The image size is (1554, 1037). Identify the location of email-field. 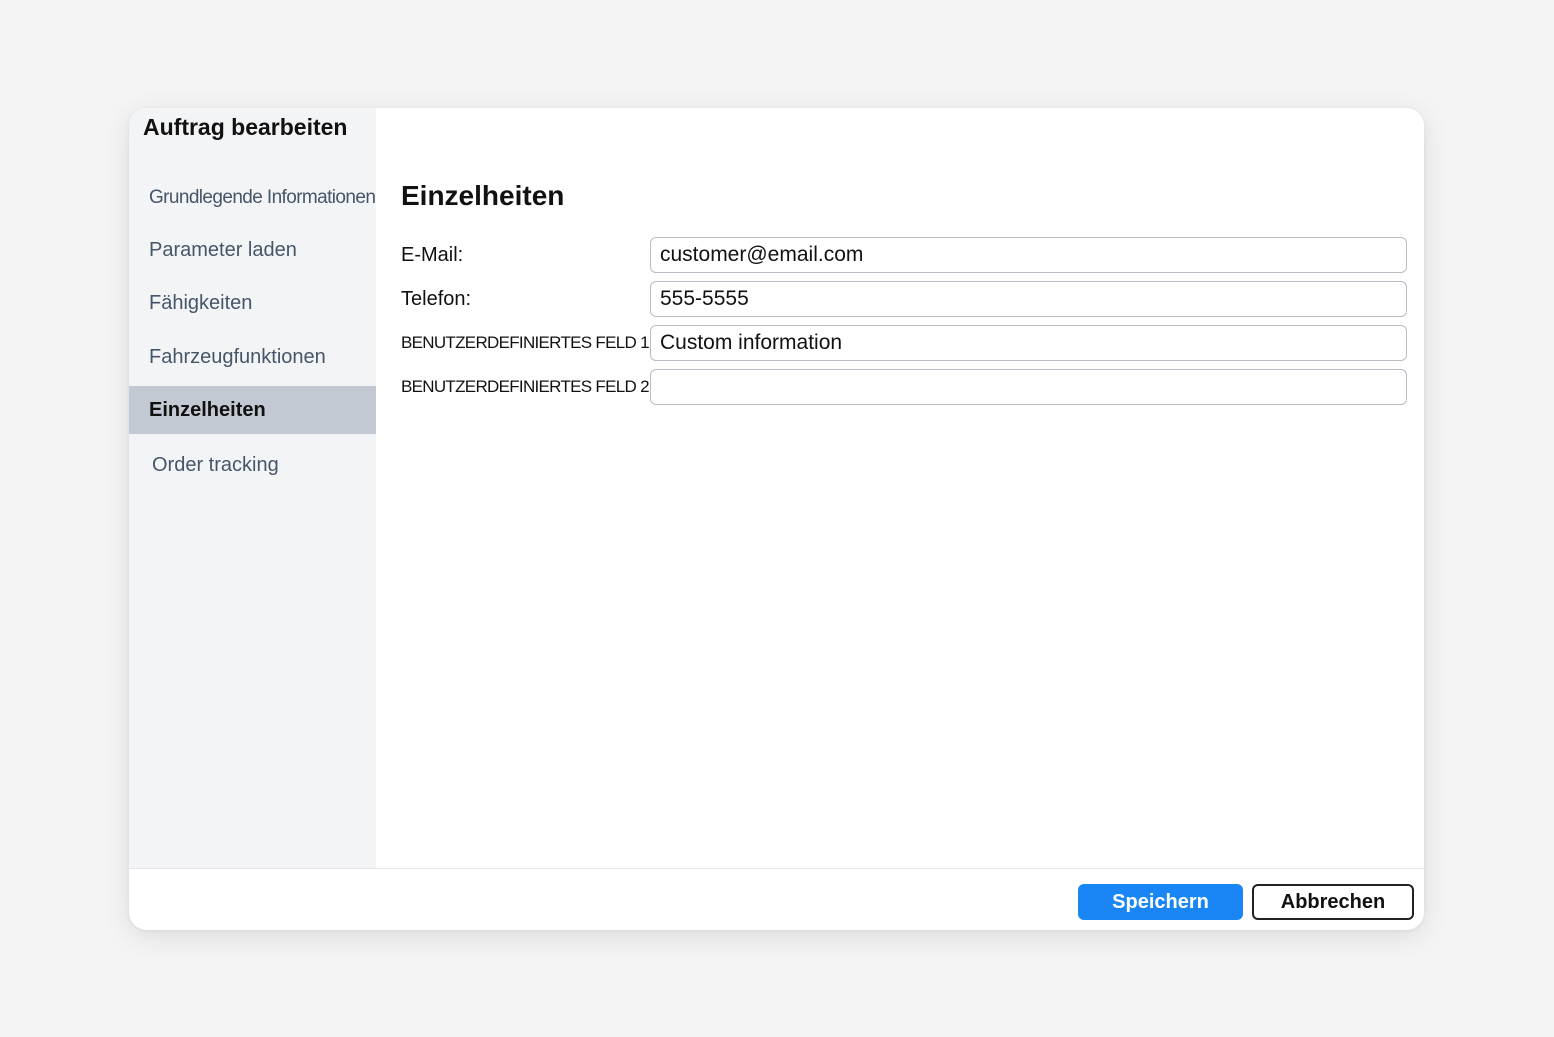
(1028, 255).